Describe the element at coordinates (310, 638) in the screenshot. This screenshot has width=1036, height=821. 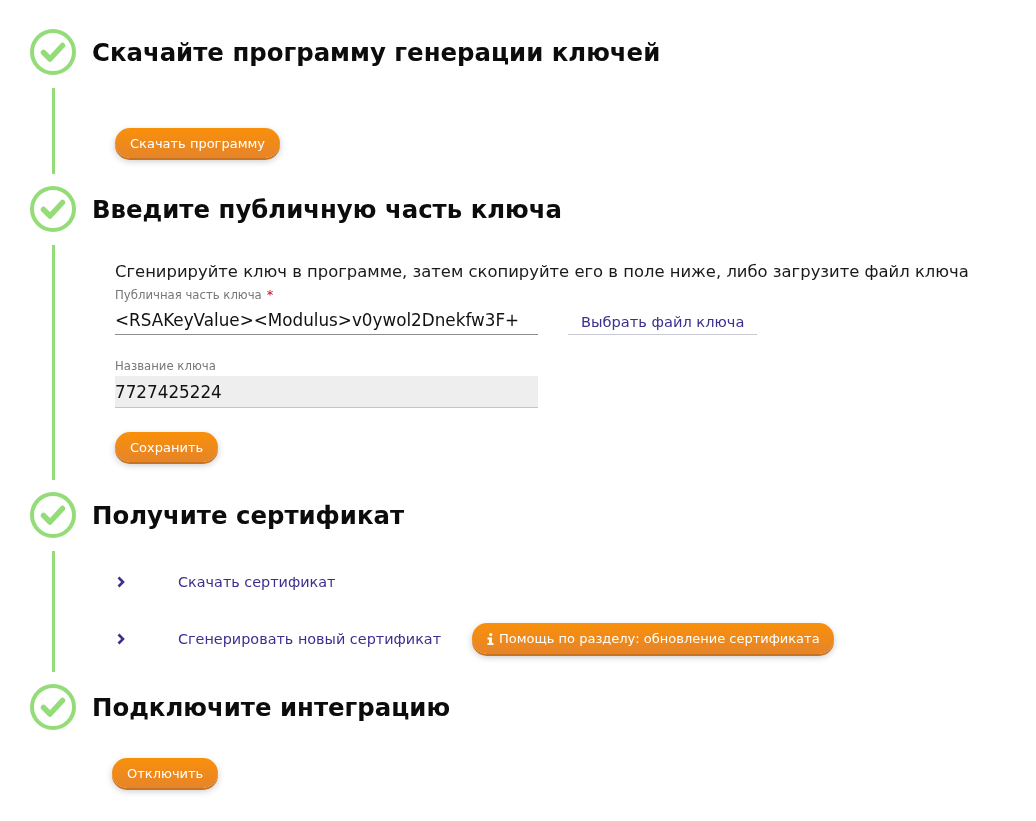
I see `action-link: Сгенерировать новый сертификат` at that location.